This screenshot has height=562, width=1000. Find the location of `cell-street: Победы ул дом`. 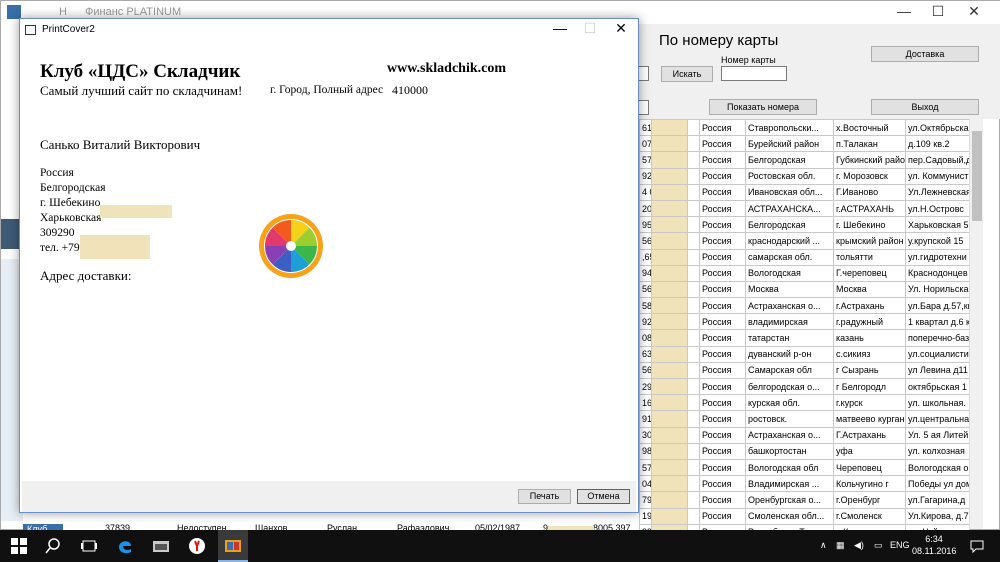

cell-street: Победы ул дом is located at coordinates (937, 484).